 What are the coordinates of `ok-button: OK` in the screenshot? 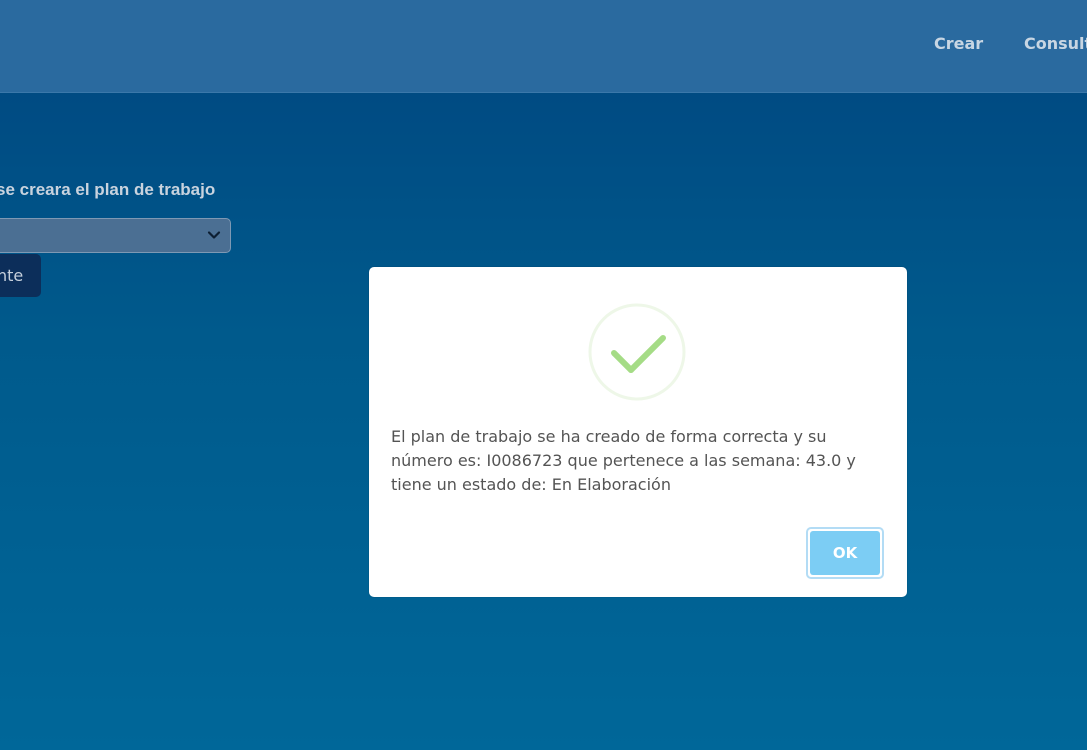 It's located at (845, 553).